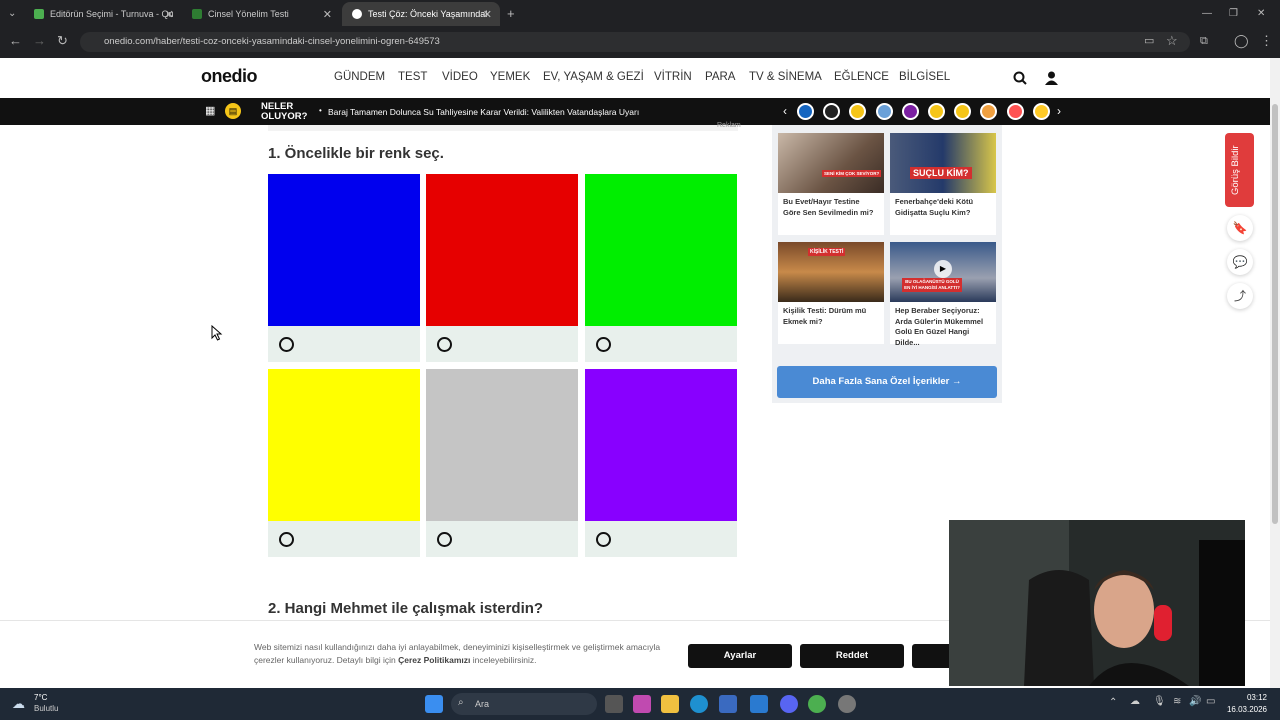  Describe the element at coordinates (673, 77) in the screenshot. I see `menu-vitrin: VİTRİN` at that location.